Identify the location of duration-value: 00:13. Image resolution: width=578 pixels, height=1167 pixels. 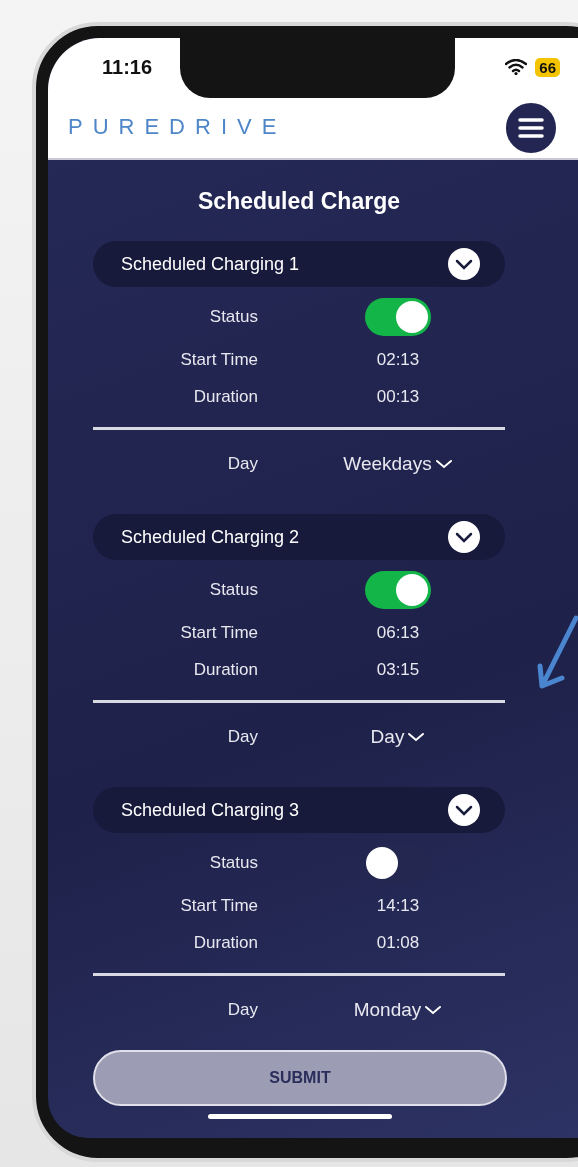
(398, 396).